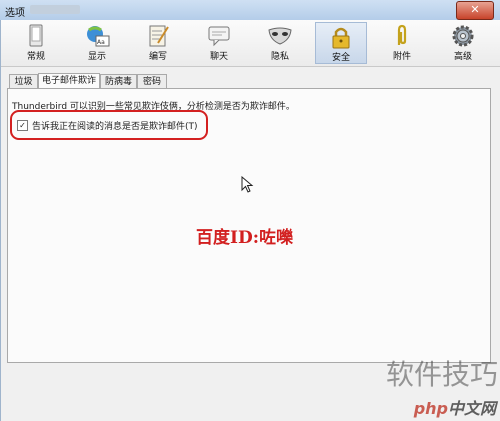 This screenshot has height=421, width=500. I want to click on toolbar-item-attachment: 附件, so click(402, 43).